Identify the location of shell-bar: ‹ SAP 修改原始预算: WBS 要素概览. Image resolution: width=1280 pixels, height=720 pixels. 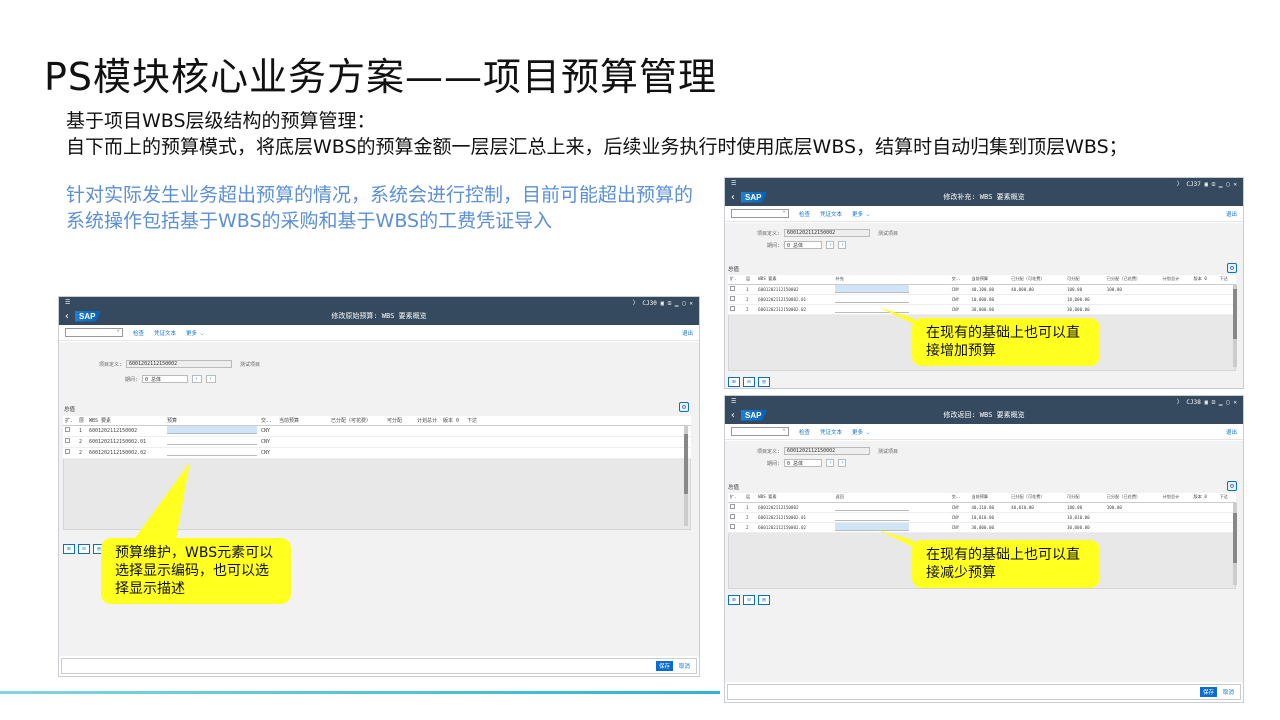
(379, 316).